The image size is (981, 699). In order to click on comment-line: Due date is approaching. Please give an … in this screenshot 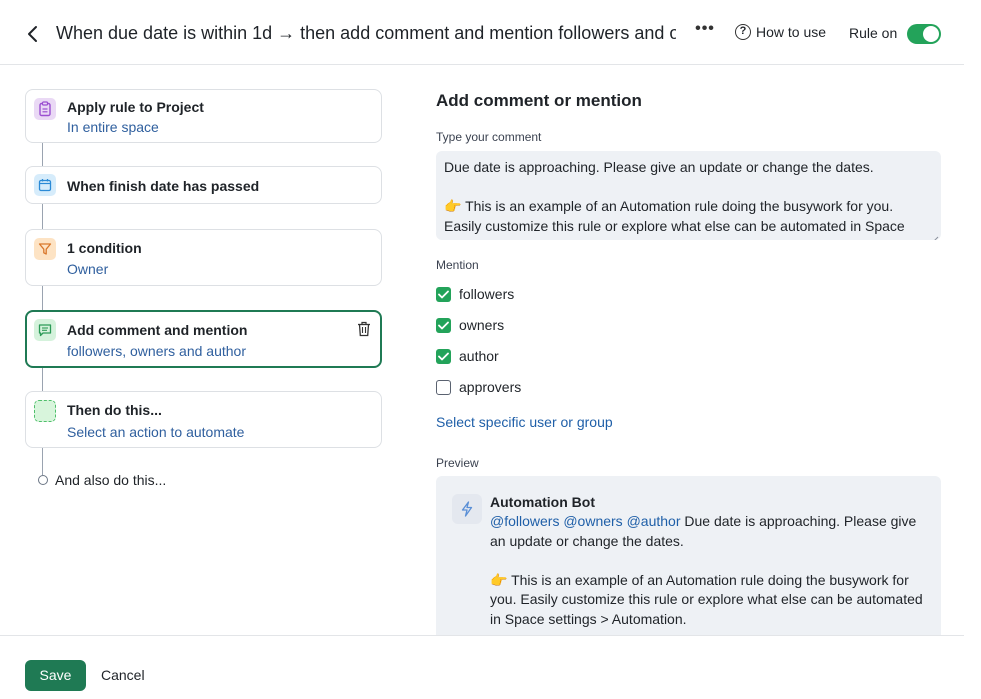, I will do `click(659, 167)`.